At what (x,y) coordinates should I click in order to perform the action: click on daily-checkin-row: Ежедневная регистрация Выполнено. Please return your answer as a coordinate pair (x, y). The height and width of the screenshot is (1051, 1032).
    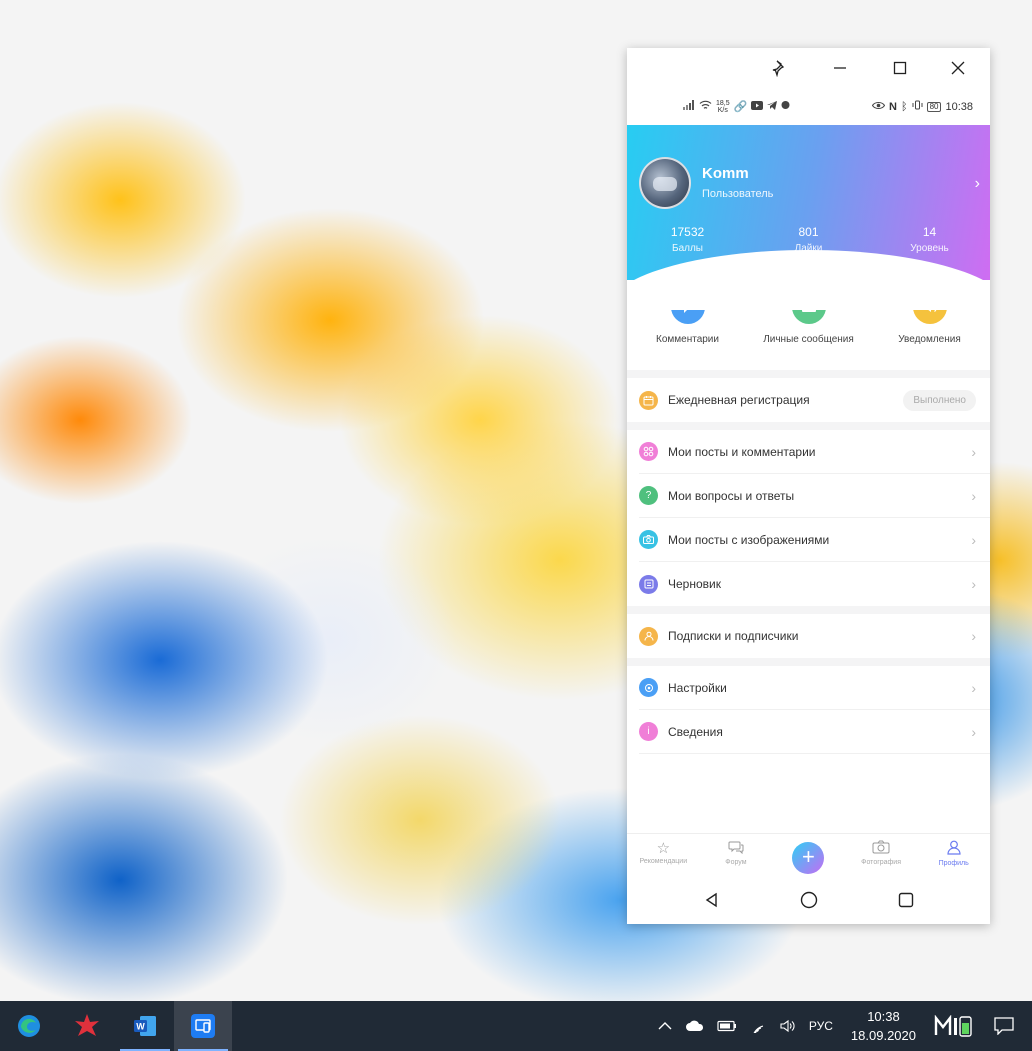
    Looking at the image, I should click on (814, 400).